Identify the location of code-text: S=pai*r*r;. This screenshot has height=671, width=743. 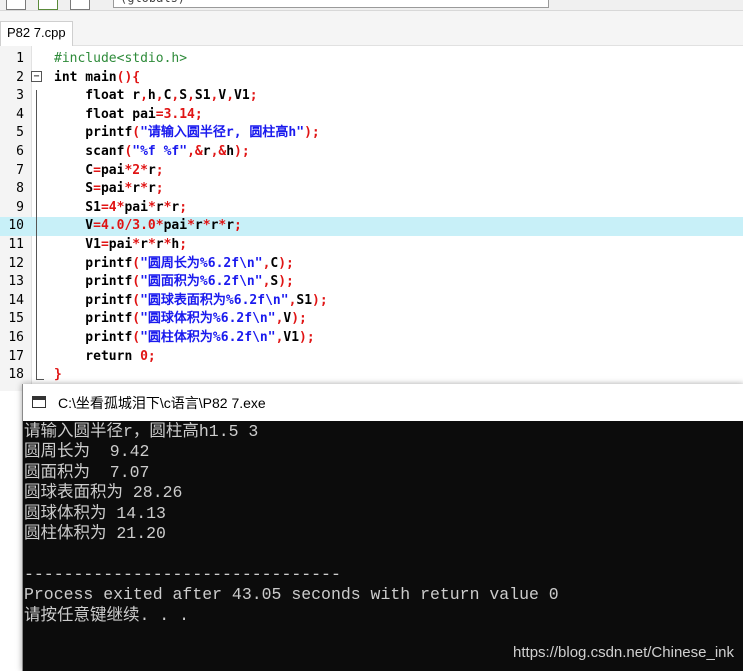
(108, 189).